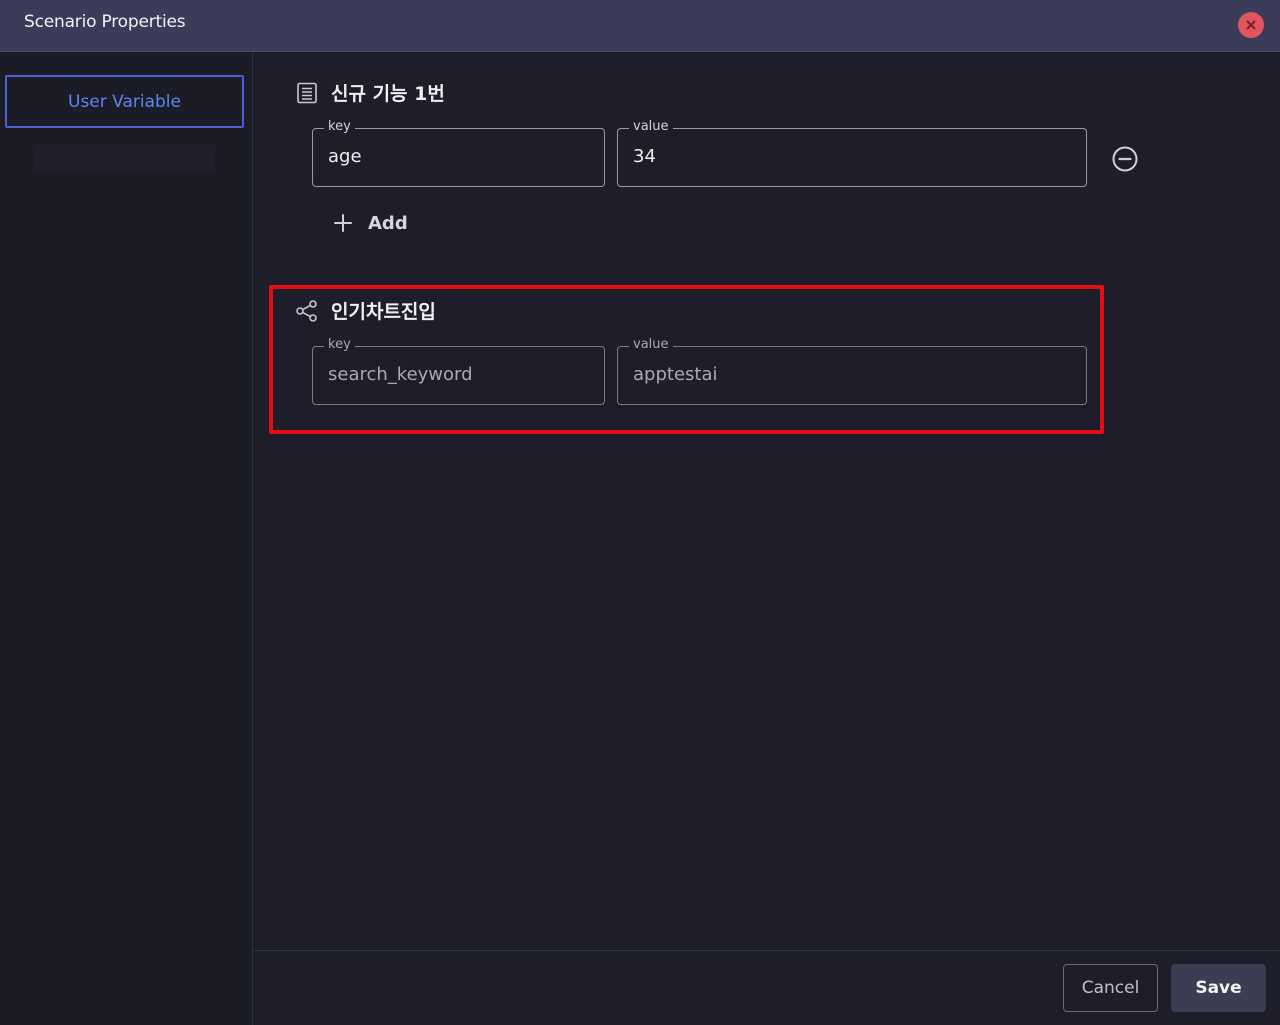 Image resolution: width=1280 pixels, height=1025 pixels. Describe the element at coordinates (345, 156) in the screenshot. I see `key-value: age` at that location.